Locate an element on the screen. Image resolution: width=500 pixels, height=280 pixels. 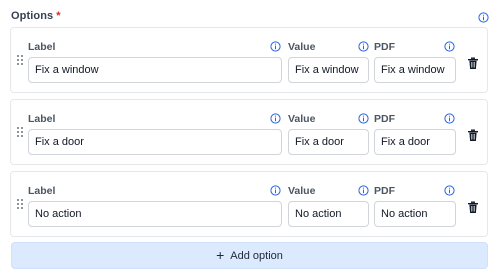
plus-icon: + is located at coordinates (220, 254).